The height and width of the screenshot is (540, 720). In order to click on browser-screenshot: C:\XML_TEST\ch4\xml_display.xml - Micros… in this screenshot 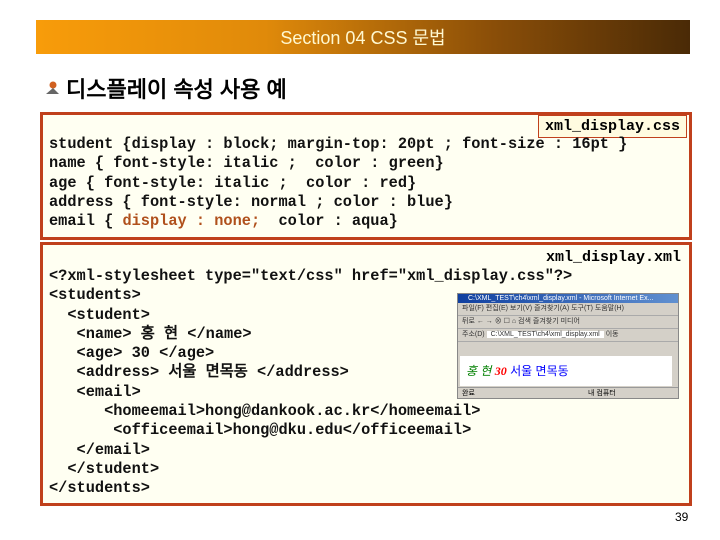, I will do `click(568, 346)`.